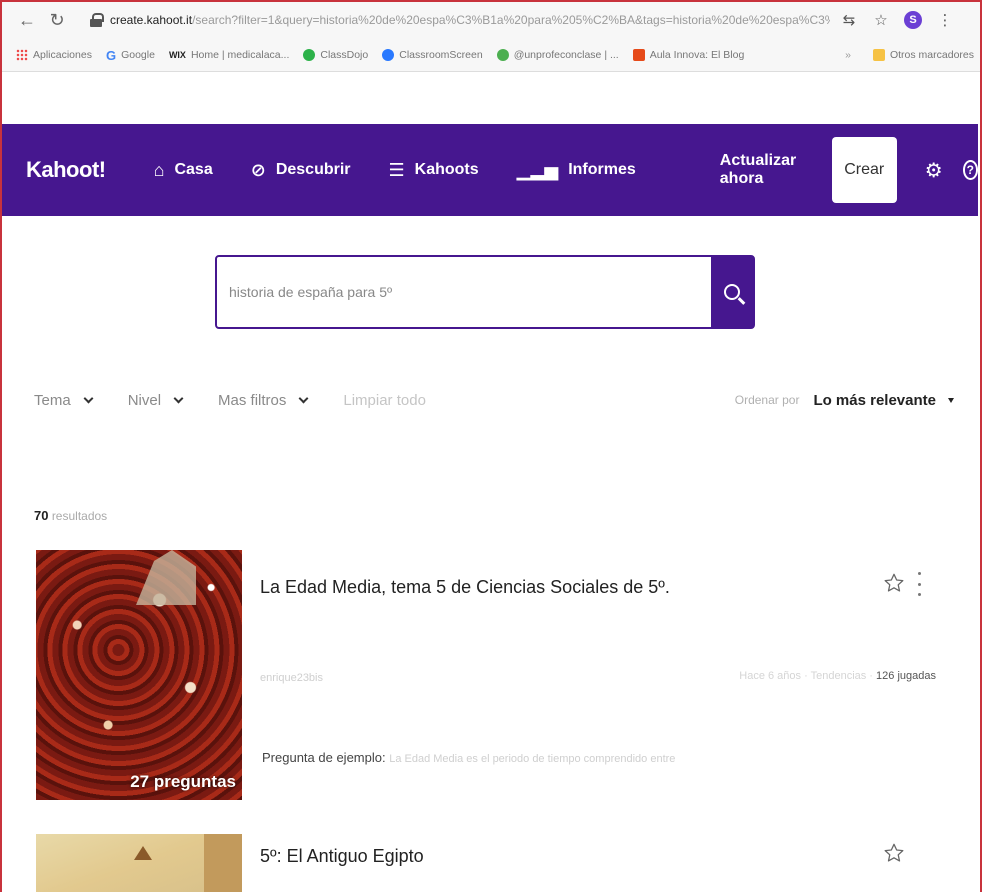 This screenshot has width=982, height=892. Describe the element at coordinates (897, 20) in the screenshot. I see `address-bar-icons: ⇆ ☆ S ⋮` at that location.